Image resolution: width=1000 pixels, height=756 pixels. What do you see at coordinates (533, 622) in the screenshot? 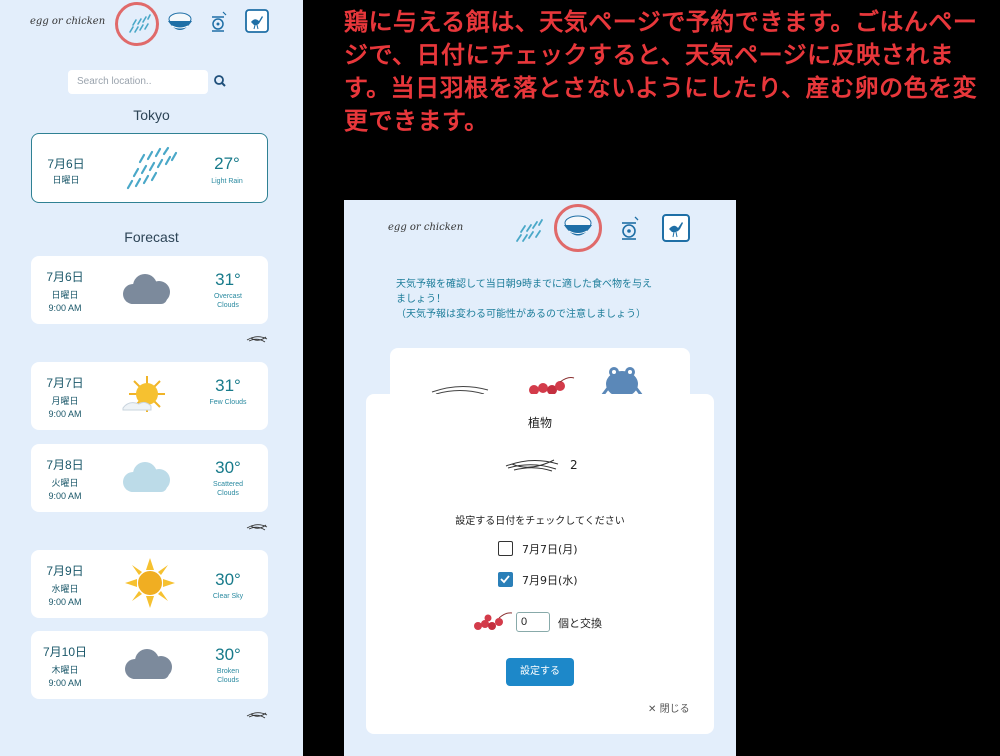
I see `quantity-input: 0` at bounding box center [533, 622].